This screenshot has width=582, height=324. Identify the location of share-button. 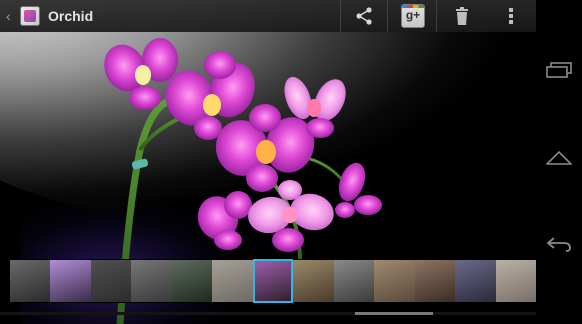
(364, 16).